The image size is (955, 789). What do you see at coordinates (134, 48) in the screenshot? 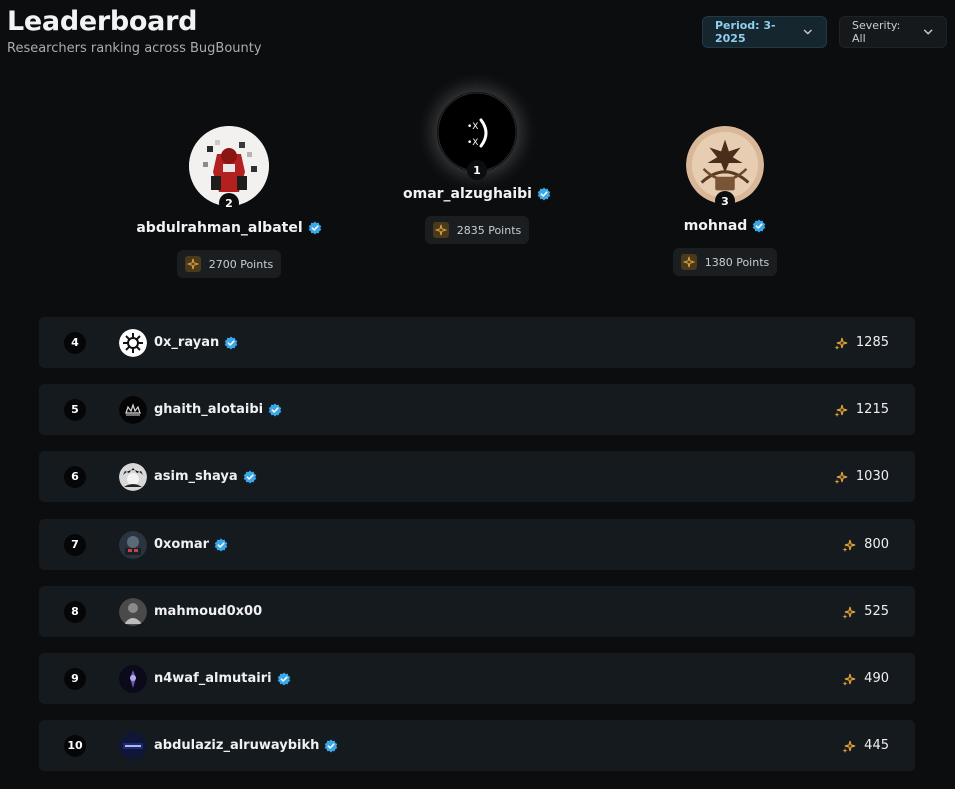
I see `page-subtitle: Researchers ranking across BugBounty` at bounding box center [134, 48].